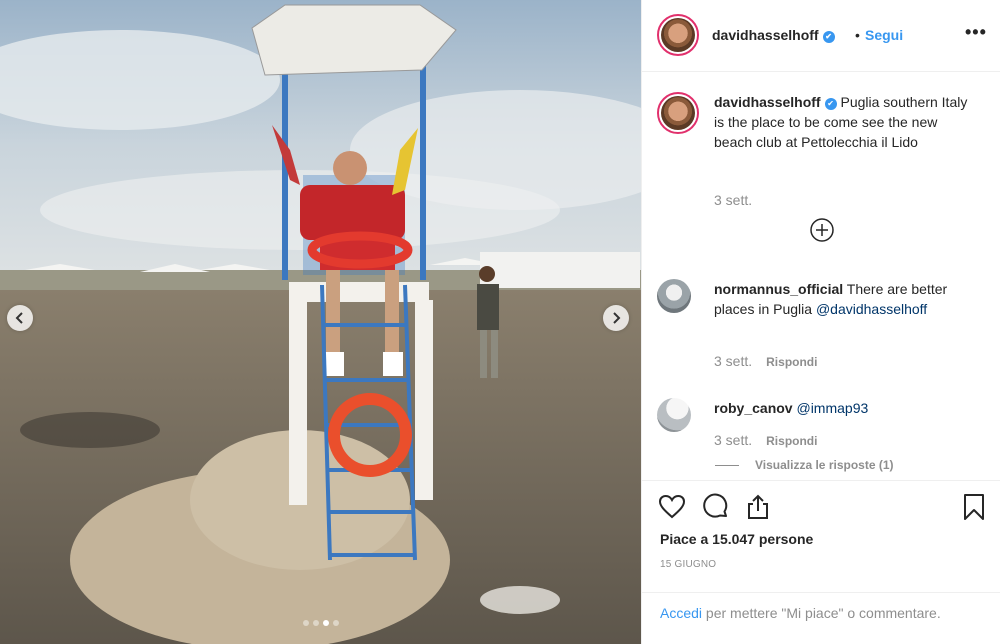 The width and height of the screenshot is (1000, 644). Describe the element at coordinates (773, 35) in the screenshot. I see `author-username: davidhasselhoff ✔` at that location.